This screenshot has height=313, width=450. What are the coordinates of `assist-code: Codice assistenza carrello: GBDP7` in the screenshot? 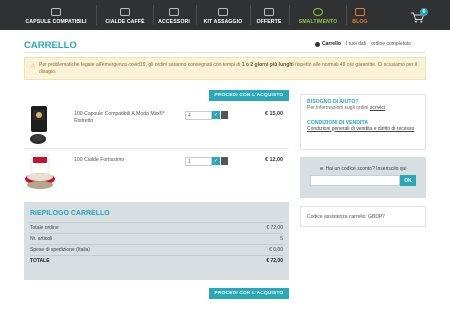 It's located at (363, 216).